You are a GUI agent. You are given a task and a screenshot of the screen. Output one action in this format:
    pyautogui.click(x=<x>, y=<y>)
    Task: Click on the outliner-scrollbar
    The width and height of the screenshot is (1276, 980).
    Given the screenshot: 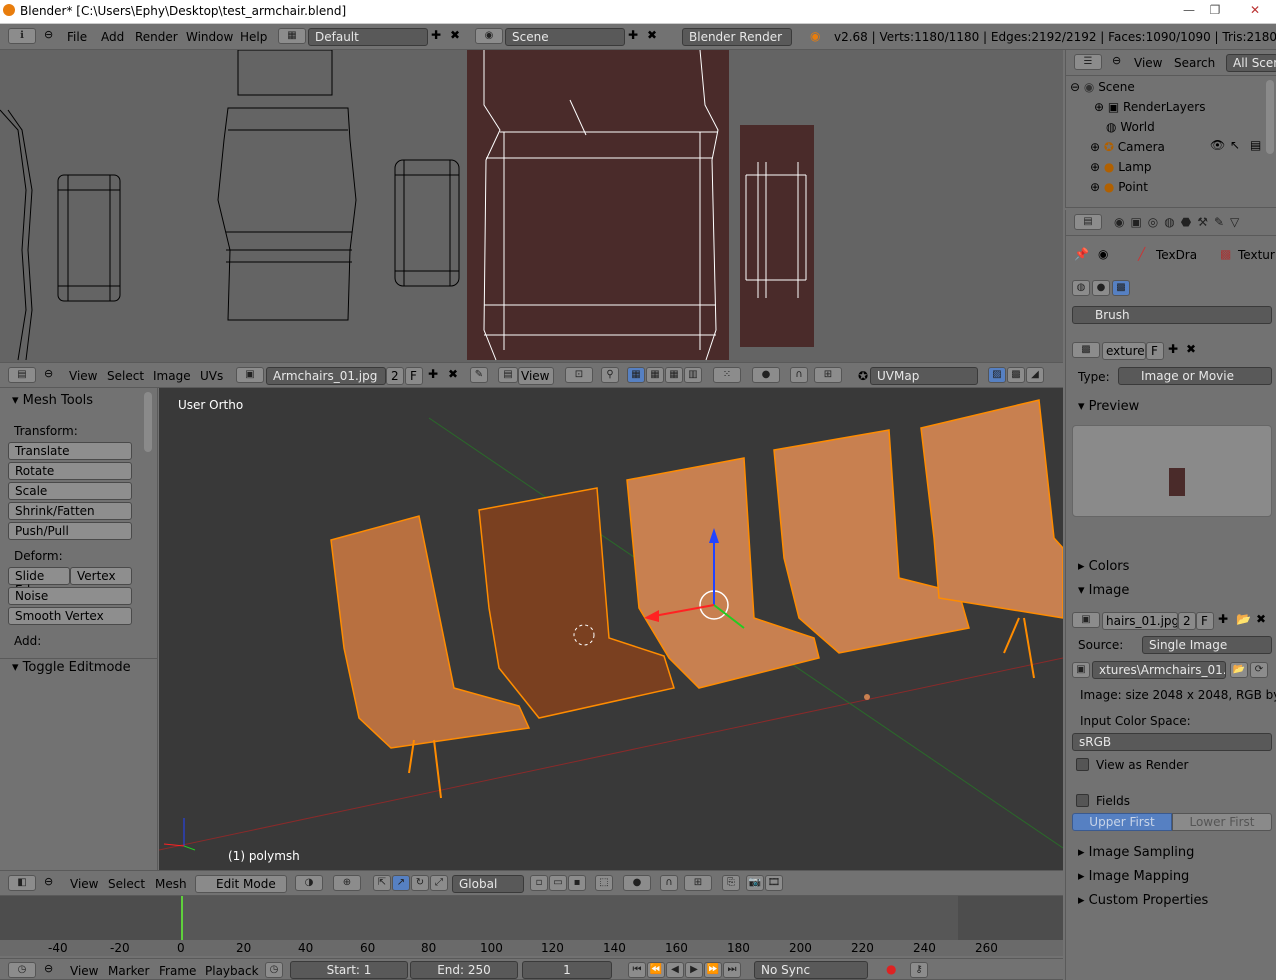 What is the action you would take?
    pyautogui.click(x=1270, y=117)
    